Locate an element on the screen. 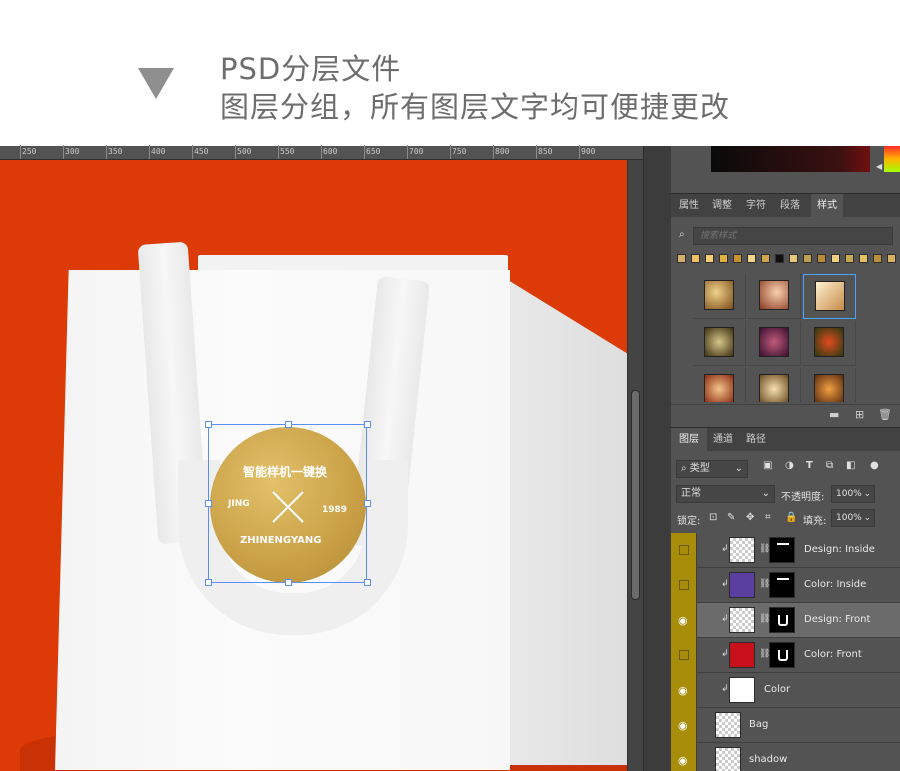 The width and height of the screenshot is (900, 771). fill-input: 100% ⌄ is located at coordinates (853, 518).